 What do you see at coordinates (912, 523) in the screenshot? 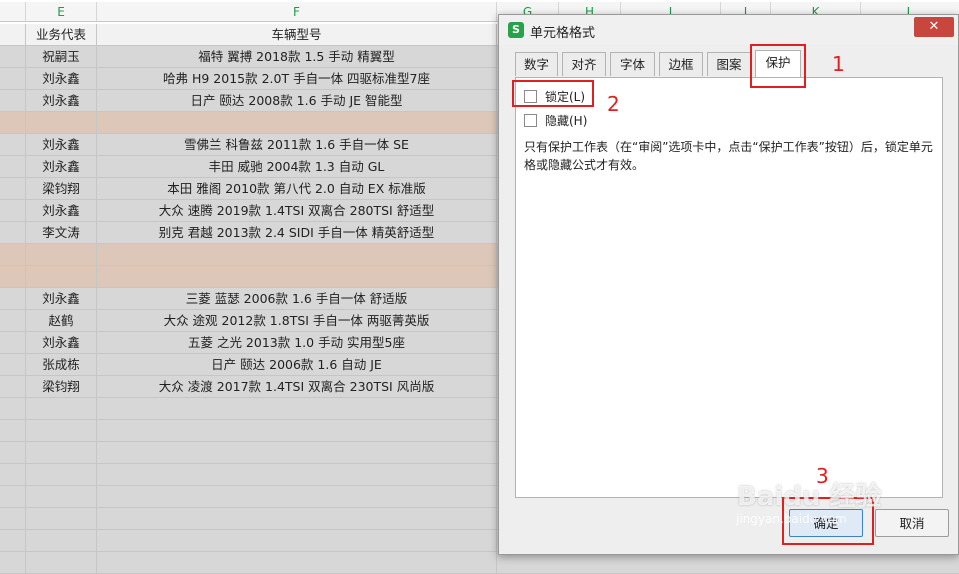
I see `cancel-button: 取消` at bounding box center [912, 523].